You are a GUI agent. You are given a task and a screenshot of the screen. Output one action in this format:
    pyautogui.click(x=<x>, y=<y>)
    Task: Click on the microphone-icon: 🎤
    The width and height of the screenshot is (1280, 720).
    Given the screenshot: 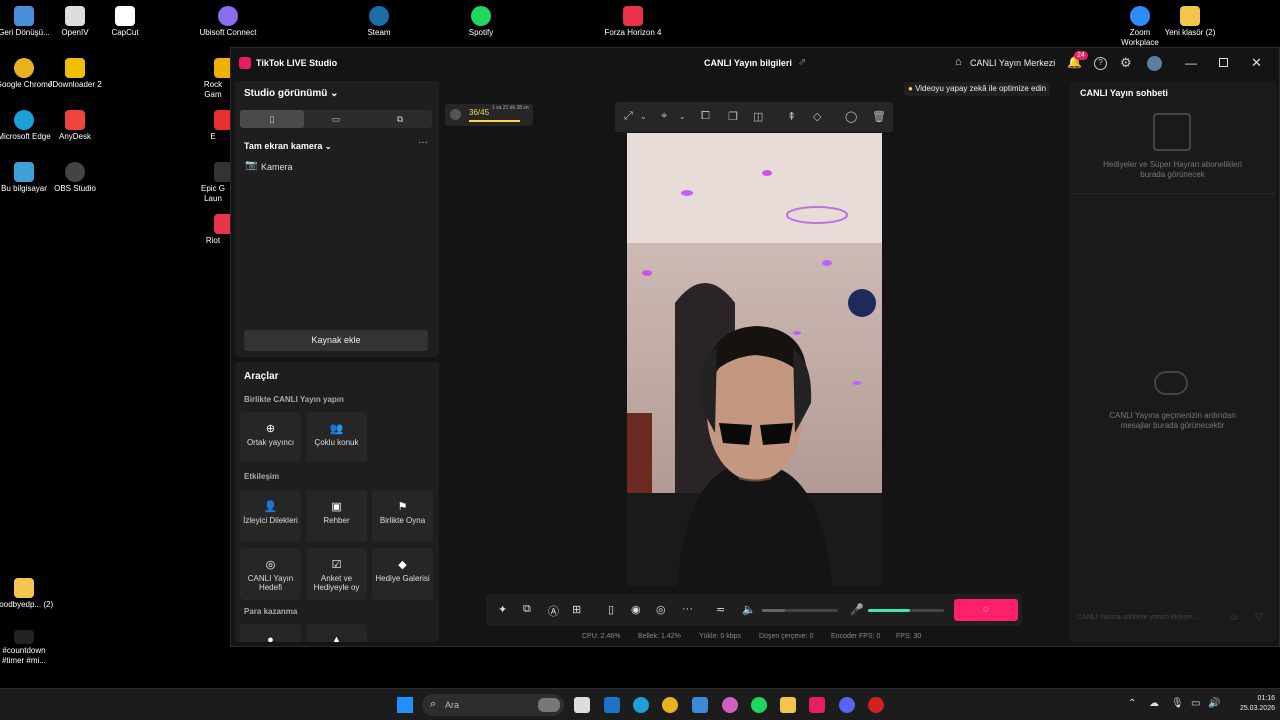 What is the action you would take?
    pyautogui.click(x=857, y=609)
    